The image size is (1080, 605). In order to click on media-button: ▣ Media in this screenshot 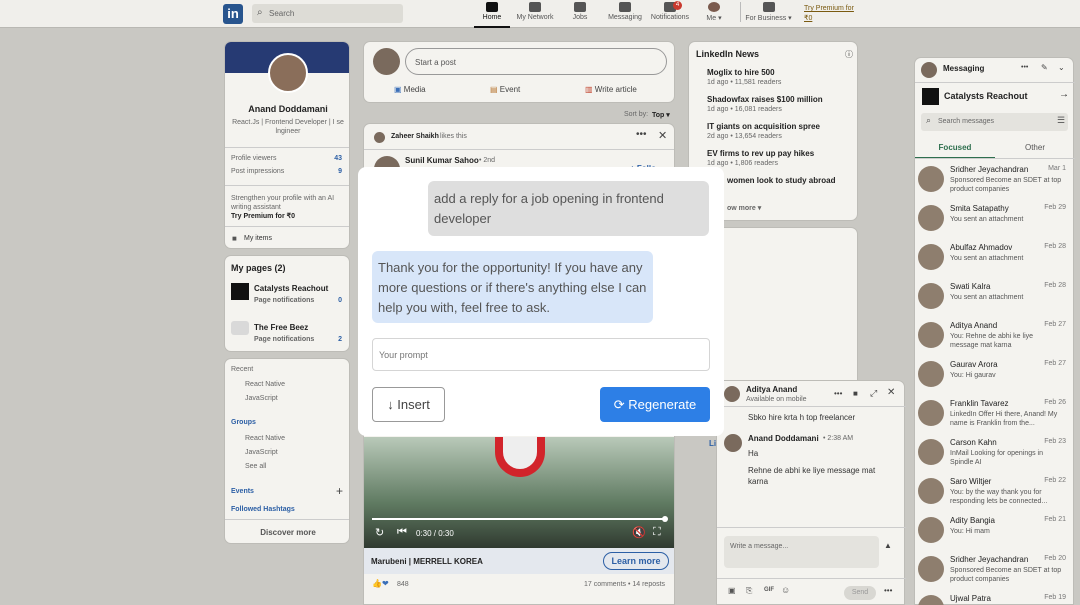, I will do `click(410, 89)`.